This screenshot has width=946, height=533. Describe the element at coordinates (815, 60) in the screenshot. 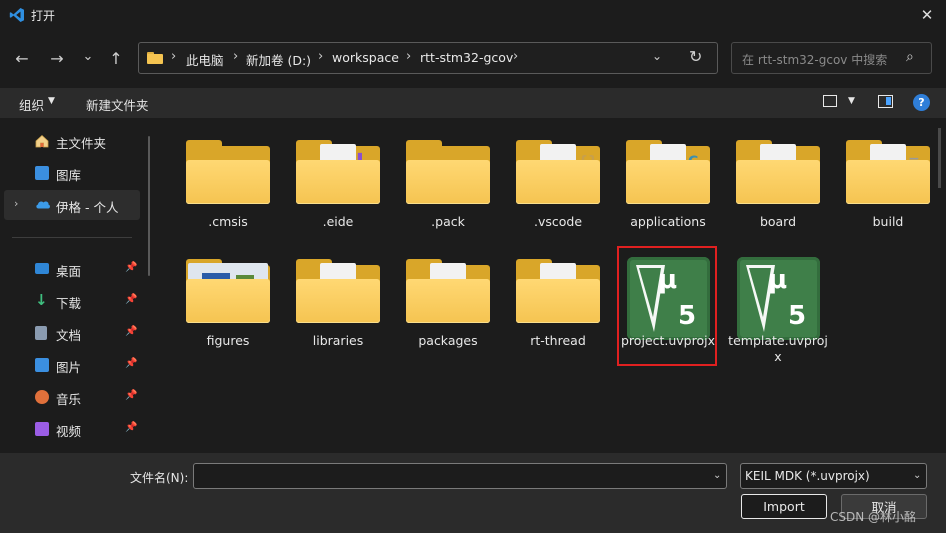

I see `search-placeholder: 在 rtt-stm32-gcov 中搜索` at that location.